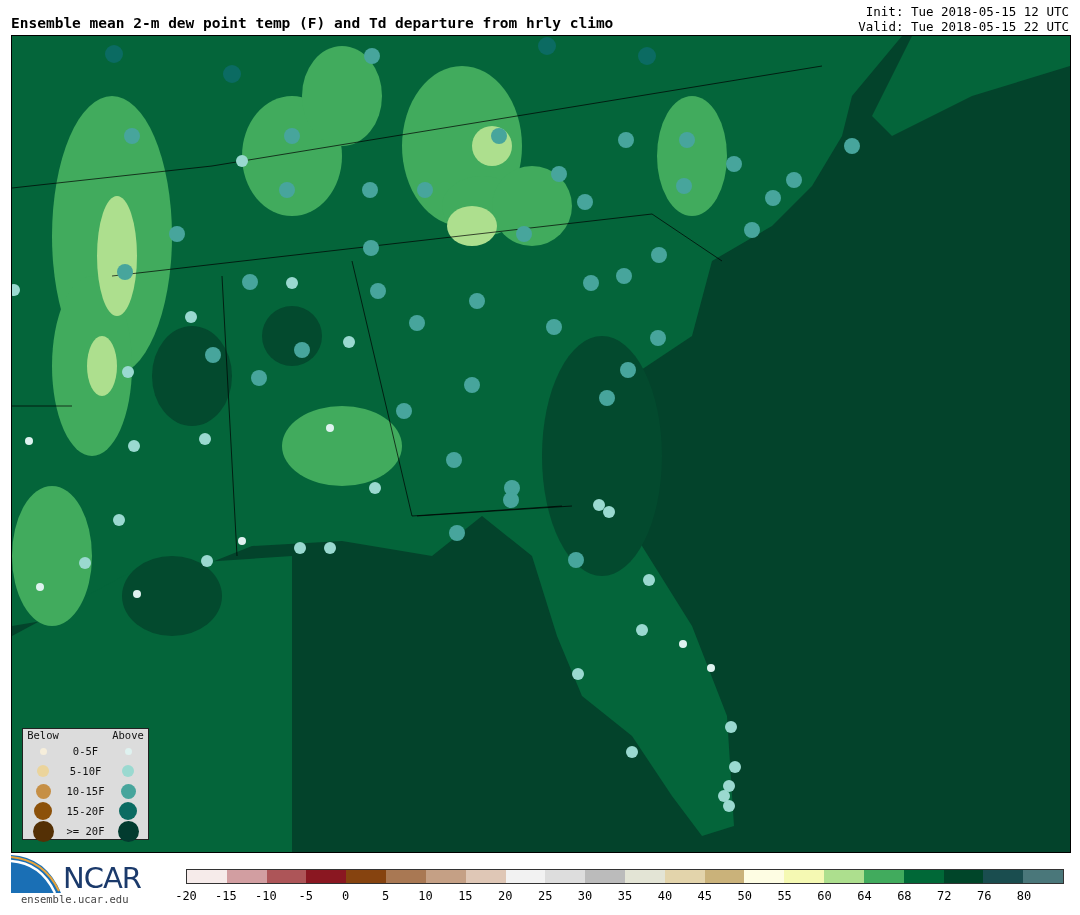  I want to click on colorbar-tick-label: 64, so click(864, 896).